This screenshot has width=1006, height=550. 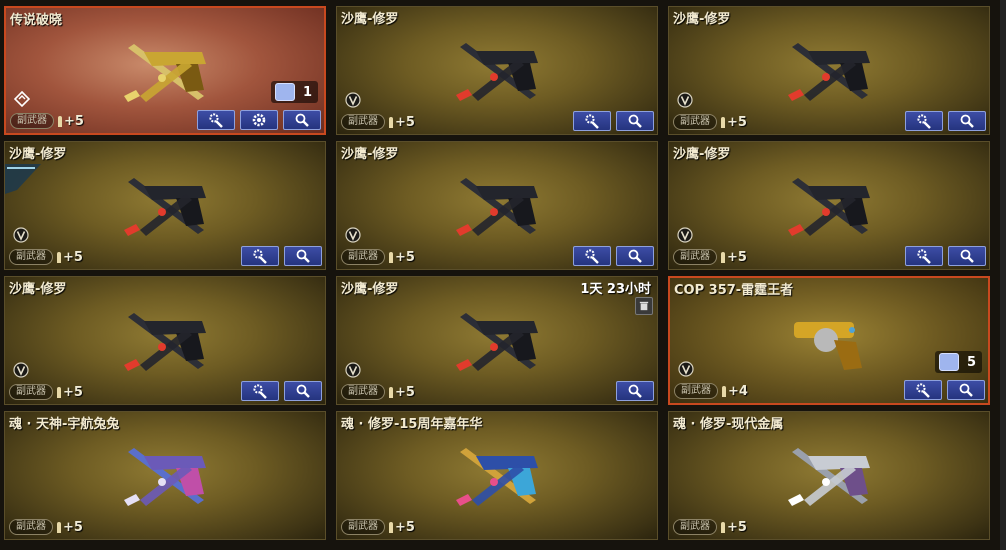 What do you see at coordinates (294, 92) in the screenshot?
I see `item-count-badge: 1` at bounding box center [294, 92].